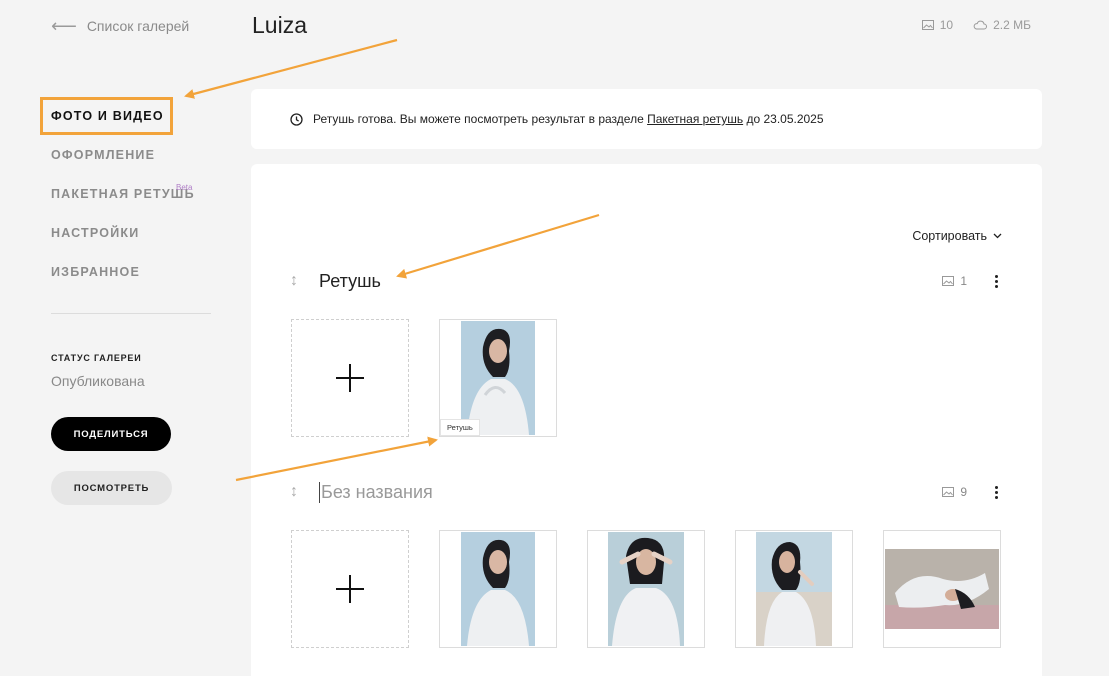  What do you see at coordinates (131, 313) in the screenshot?
I see `sidebar-divider` at bounding box center [131, 313].